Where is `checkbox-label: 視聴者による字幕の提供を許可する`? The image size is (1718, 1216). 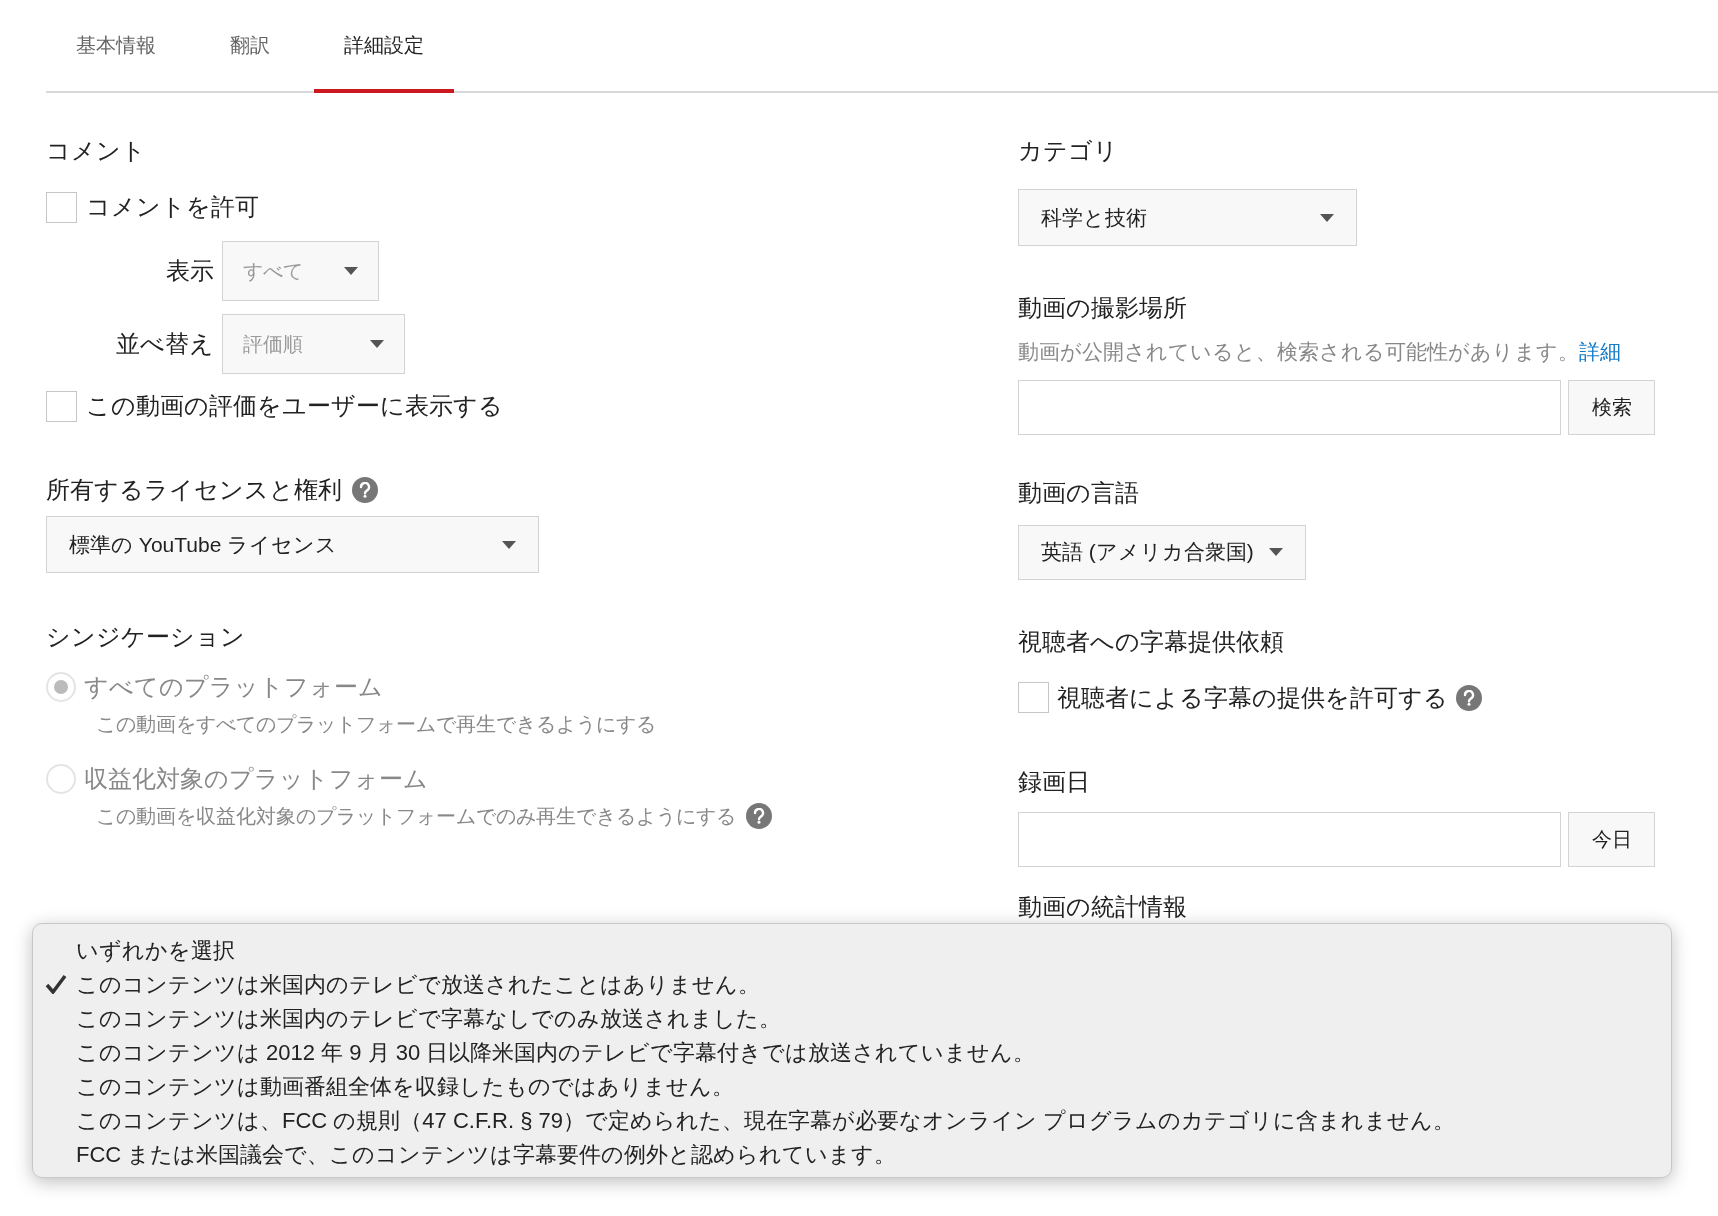
checkbox-label: 視聴者による字幕の提供を許可する is located at coordinates (1252, 697).